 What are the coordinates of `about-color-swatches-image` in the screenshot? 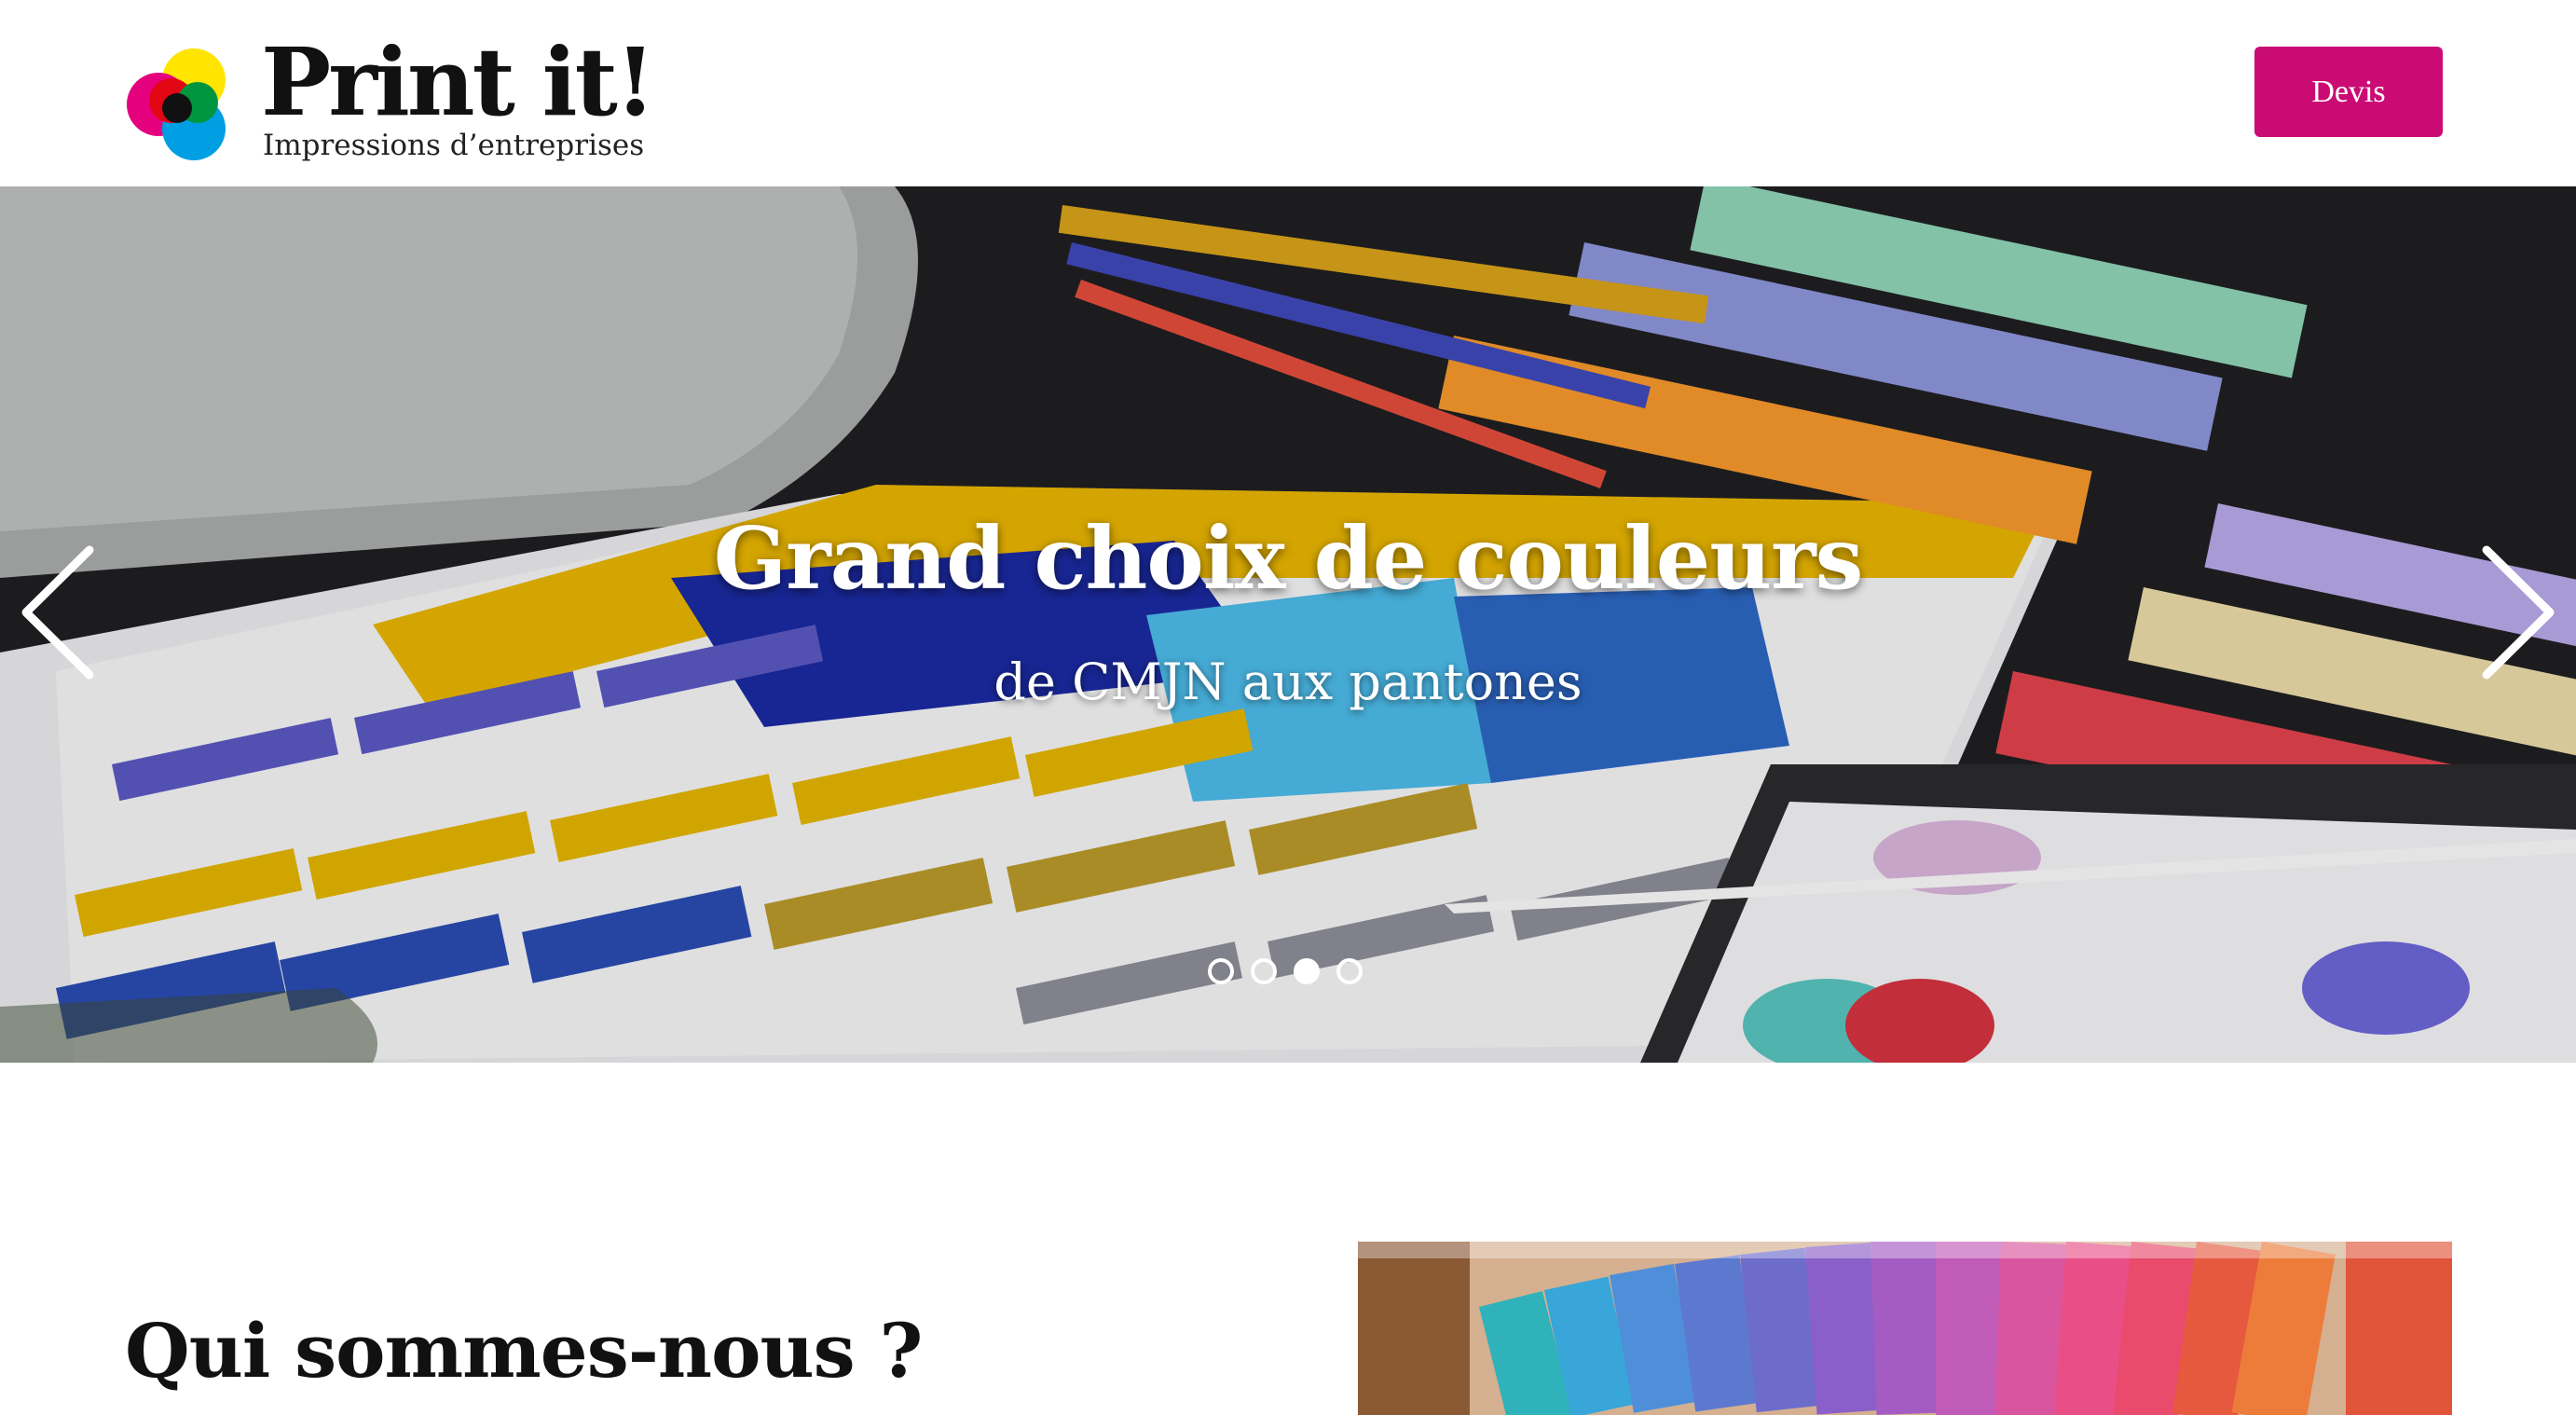 It's located at (1905, 1328).